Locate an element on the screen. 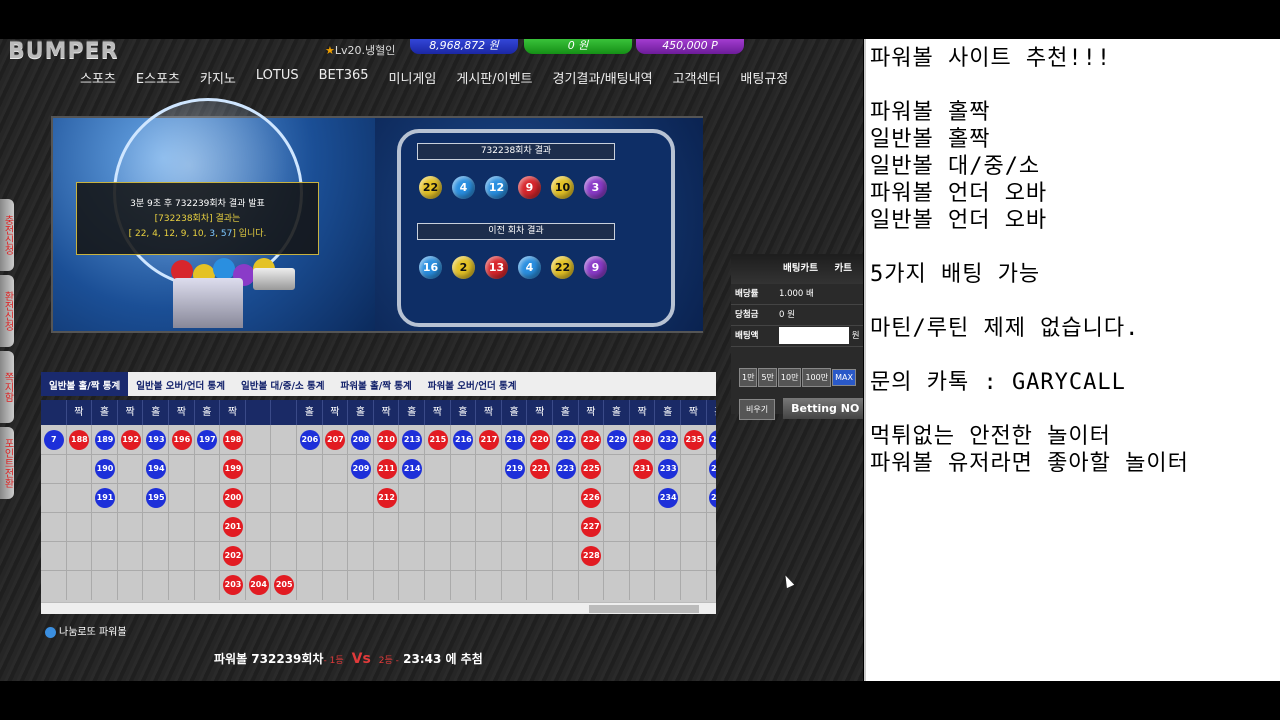 The image size is (1280, 720). deposit-tab: 충전신청 is located at coordinates (7, 235).